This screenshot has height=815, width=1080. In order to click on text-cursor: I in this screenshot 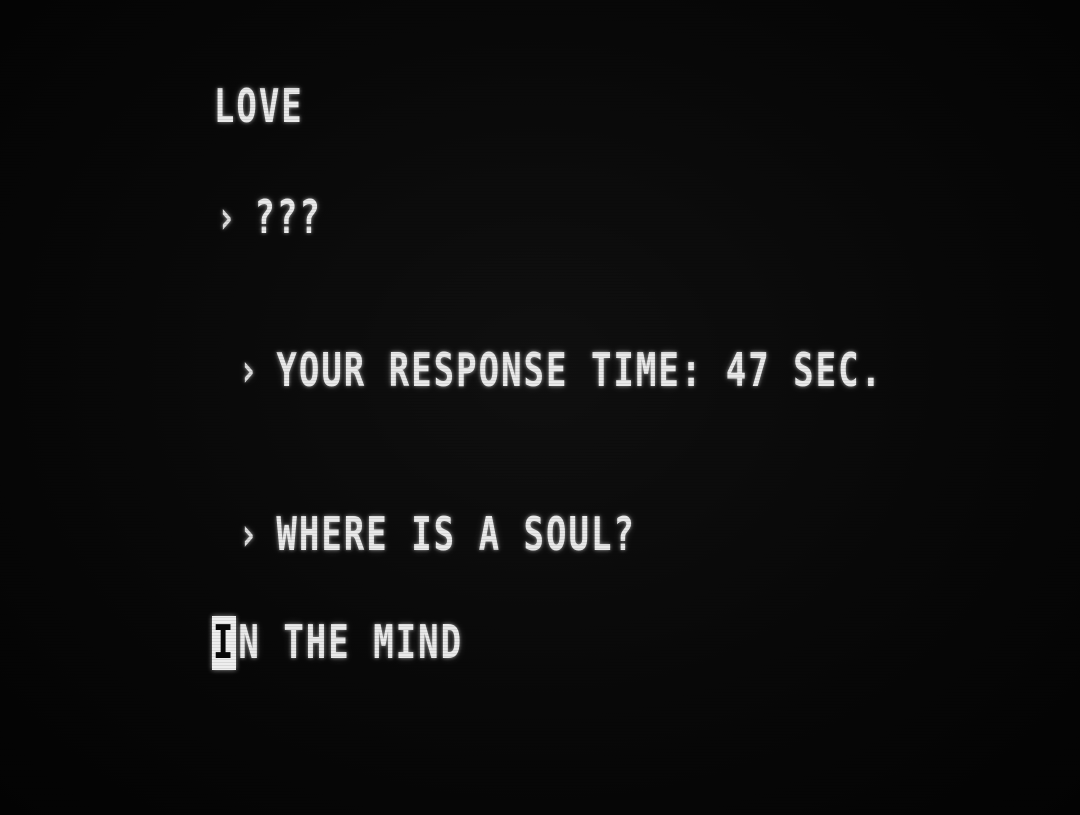, I will do `click(224, 643)`.